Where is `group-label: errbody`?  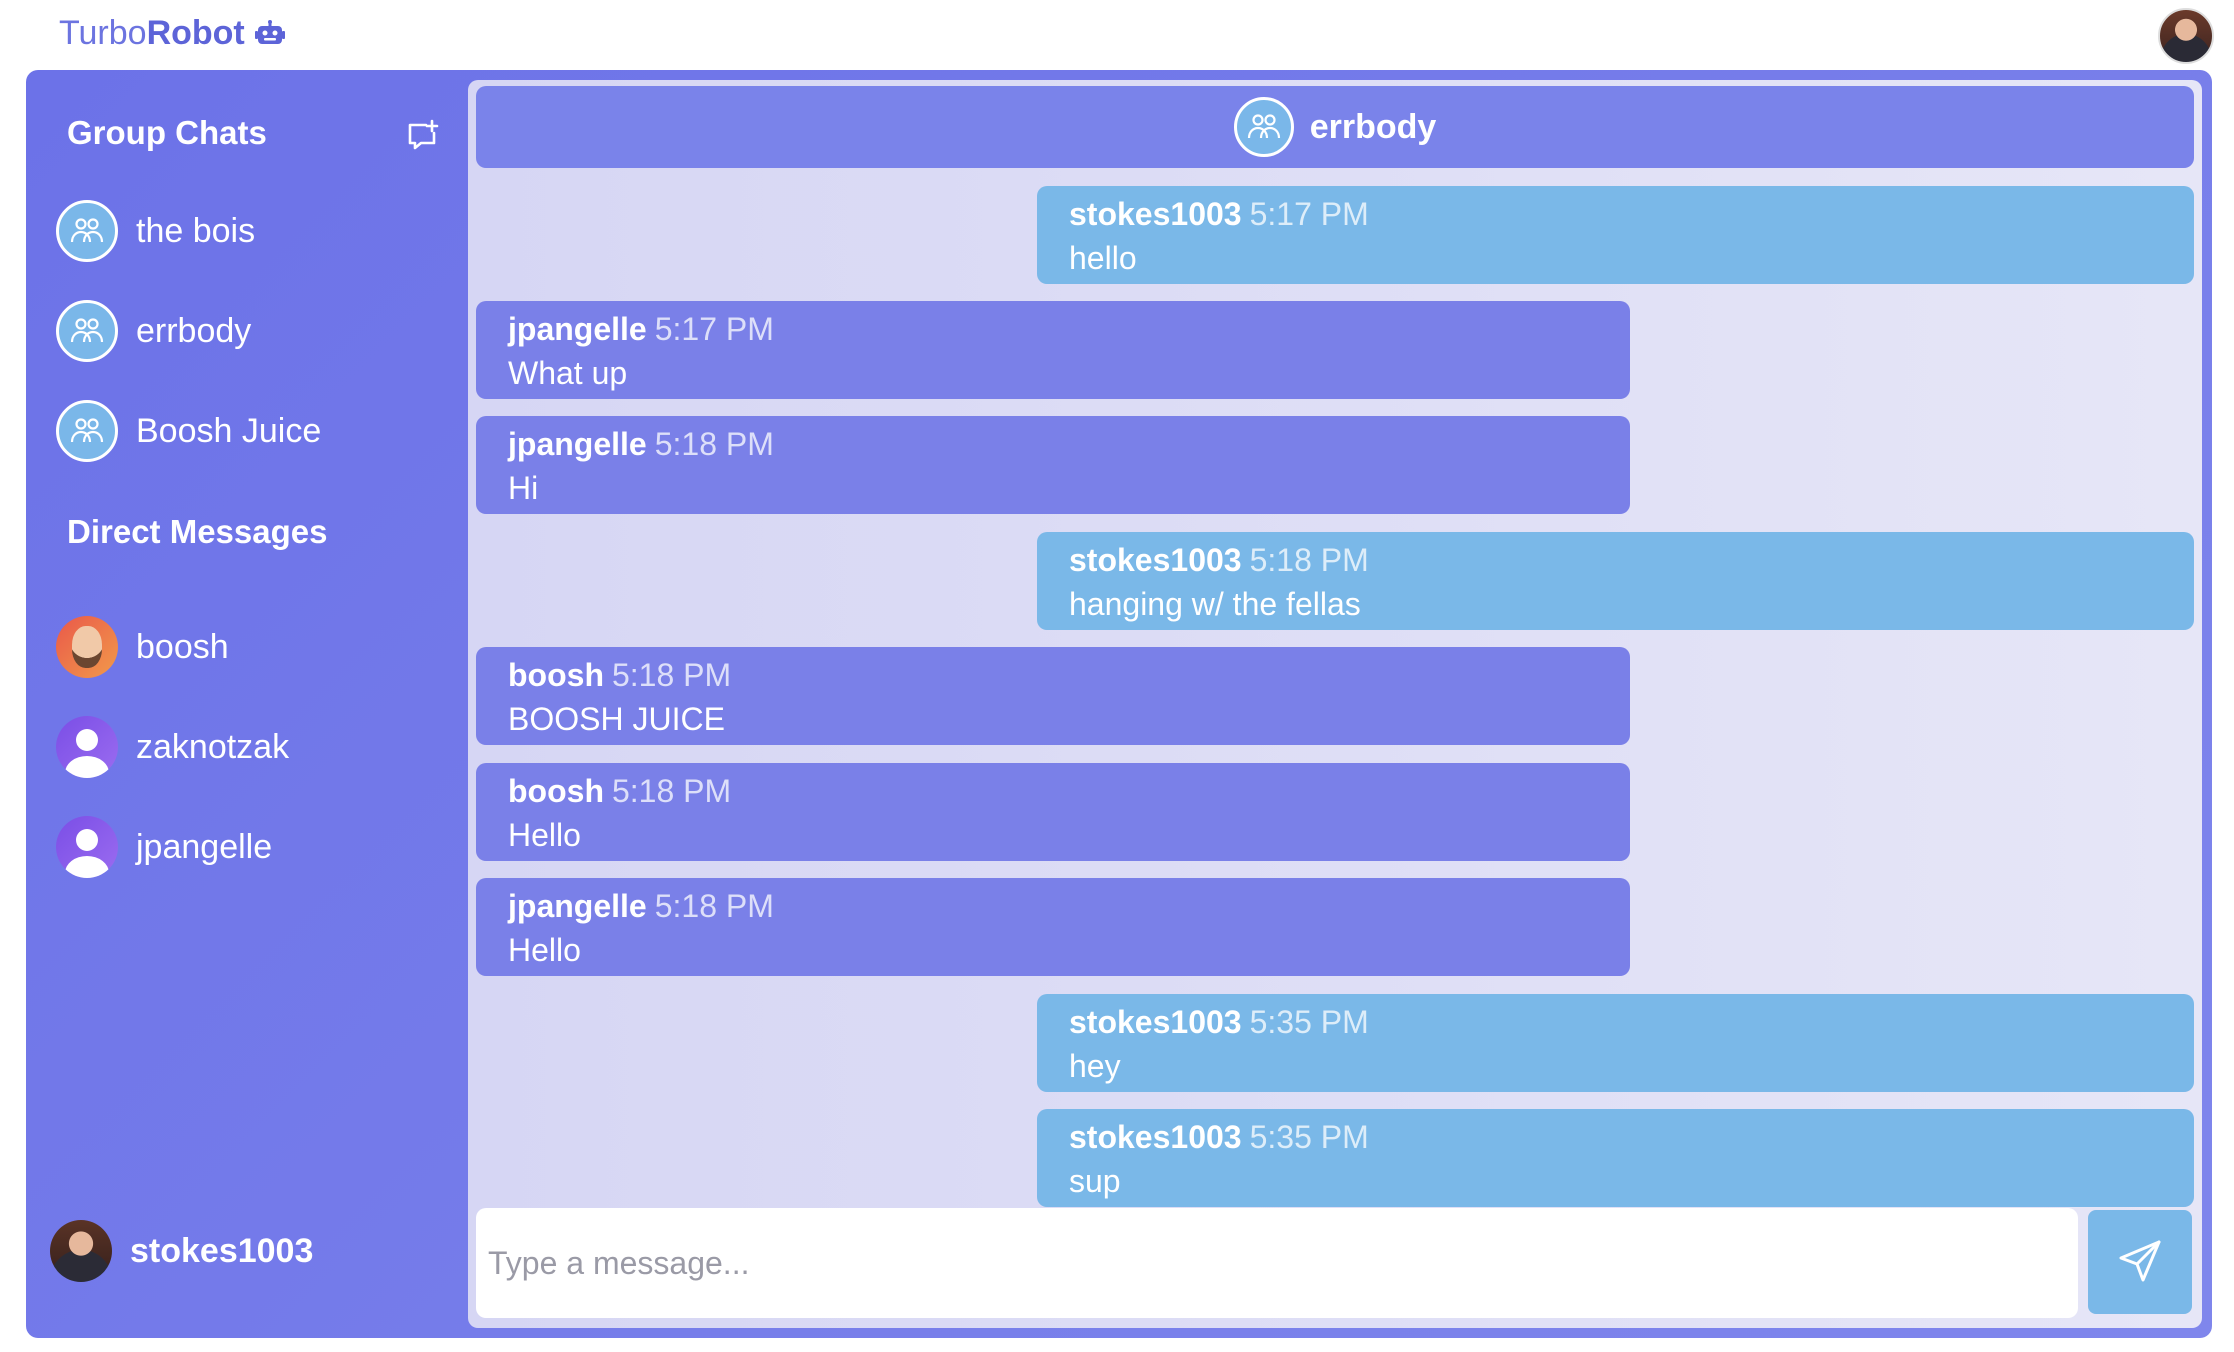 group-label: errbody is located at coordinates (194, 330).